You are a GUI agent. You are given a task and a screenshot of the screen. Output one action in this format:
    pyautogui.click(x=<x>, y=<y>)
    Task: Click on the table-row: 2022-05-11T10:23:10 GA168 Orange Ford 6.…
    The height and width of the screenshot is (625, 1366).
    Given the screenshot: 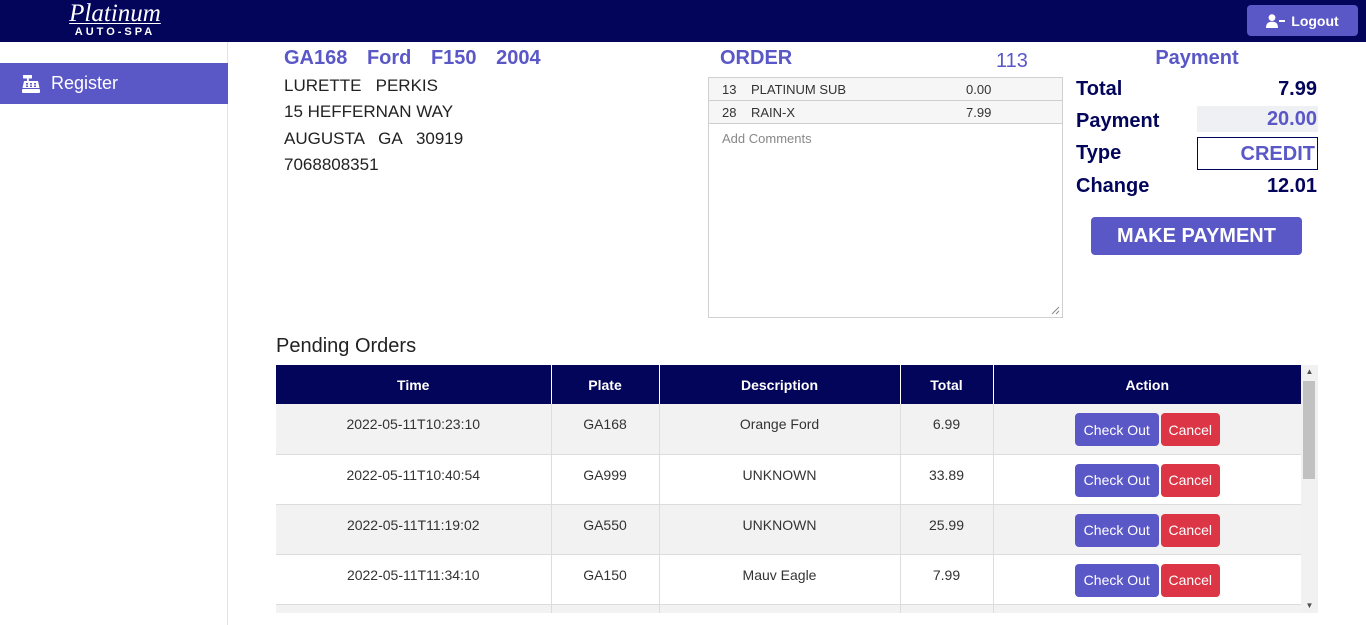 What is the action you would take?
    pyautogui.click(x=788, y=429)
    